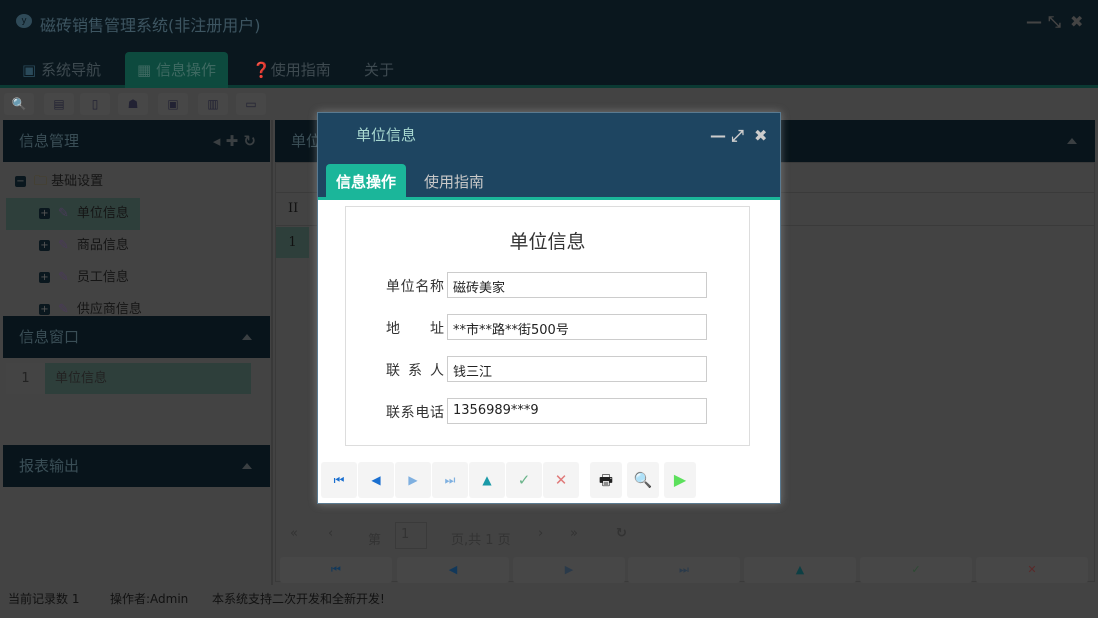  I want to click on status-message: 本系统支持二次开发和全新开发!, so click(298, 599).